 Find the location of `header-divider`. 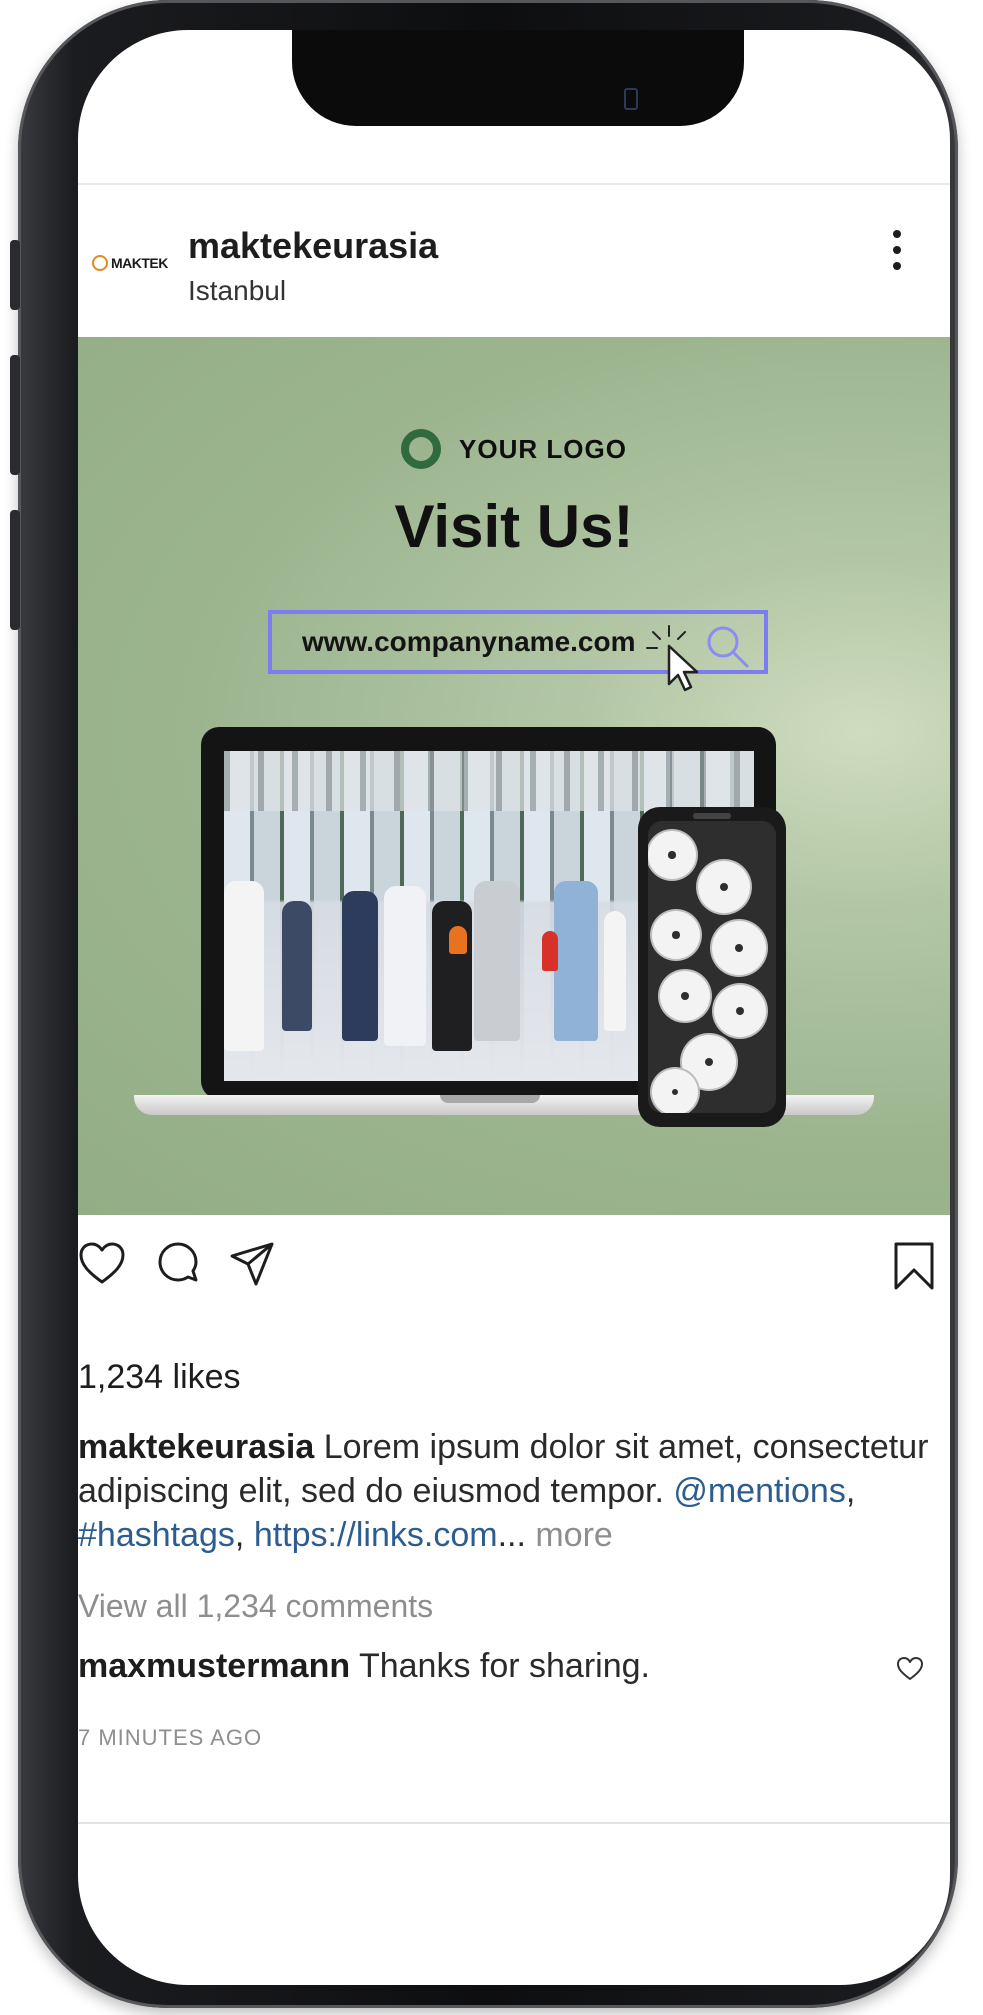

header-divider is located at coordinates (514, 184).